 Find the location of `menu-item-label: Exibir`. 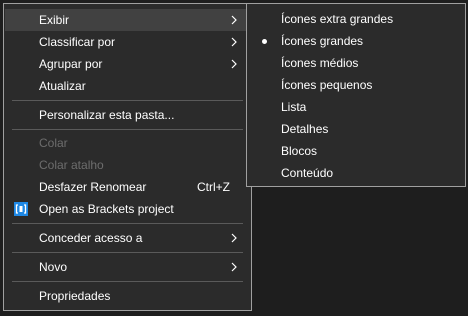

menu-item-label: Exibir is located at coordinates (54, 20).